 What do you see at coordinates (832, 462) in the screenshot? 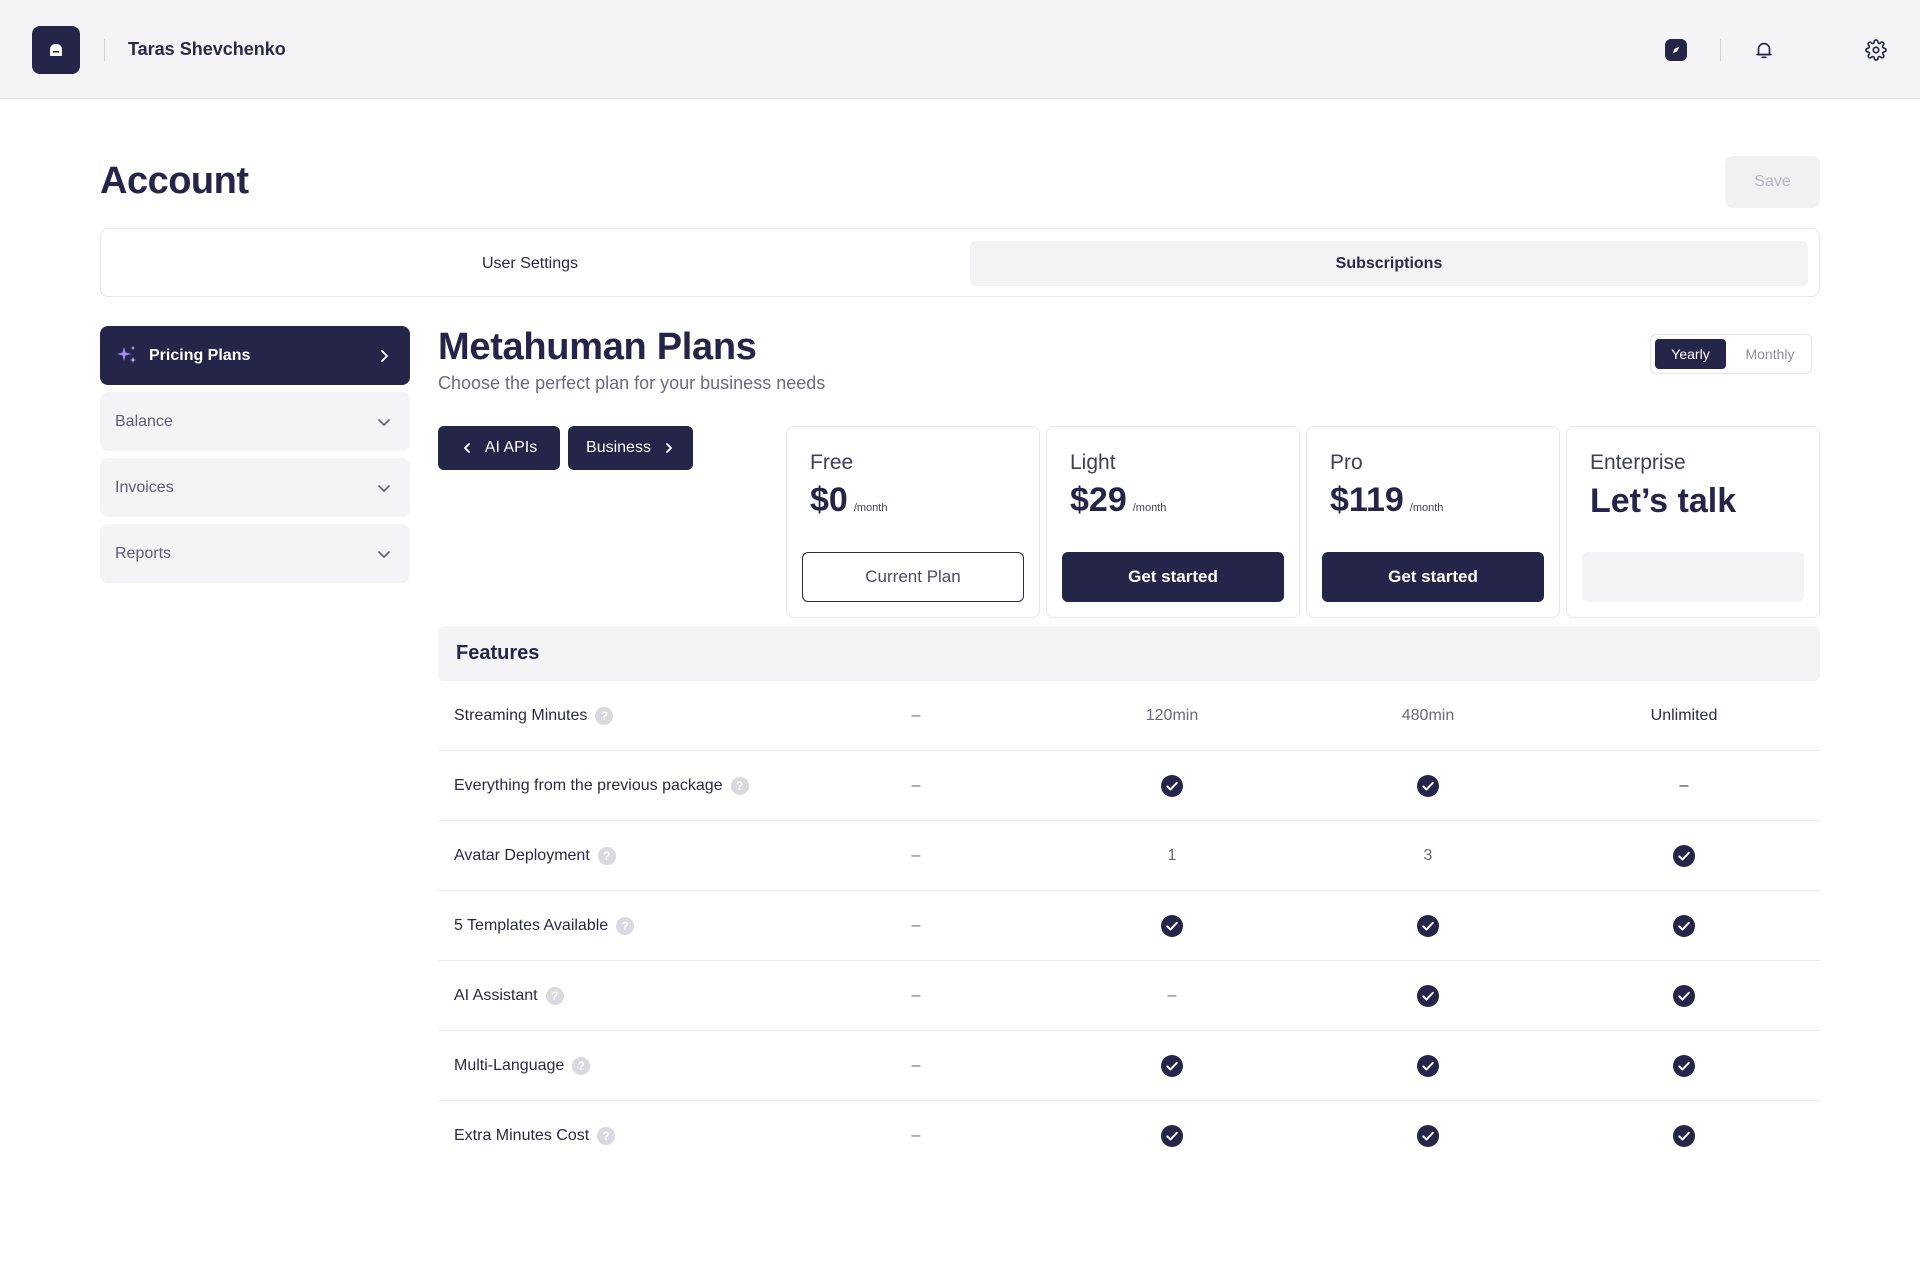
I see `plan-name: Free` at bounding box center [832, 462].